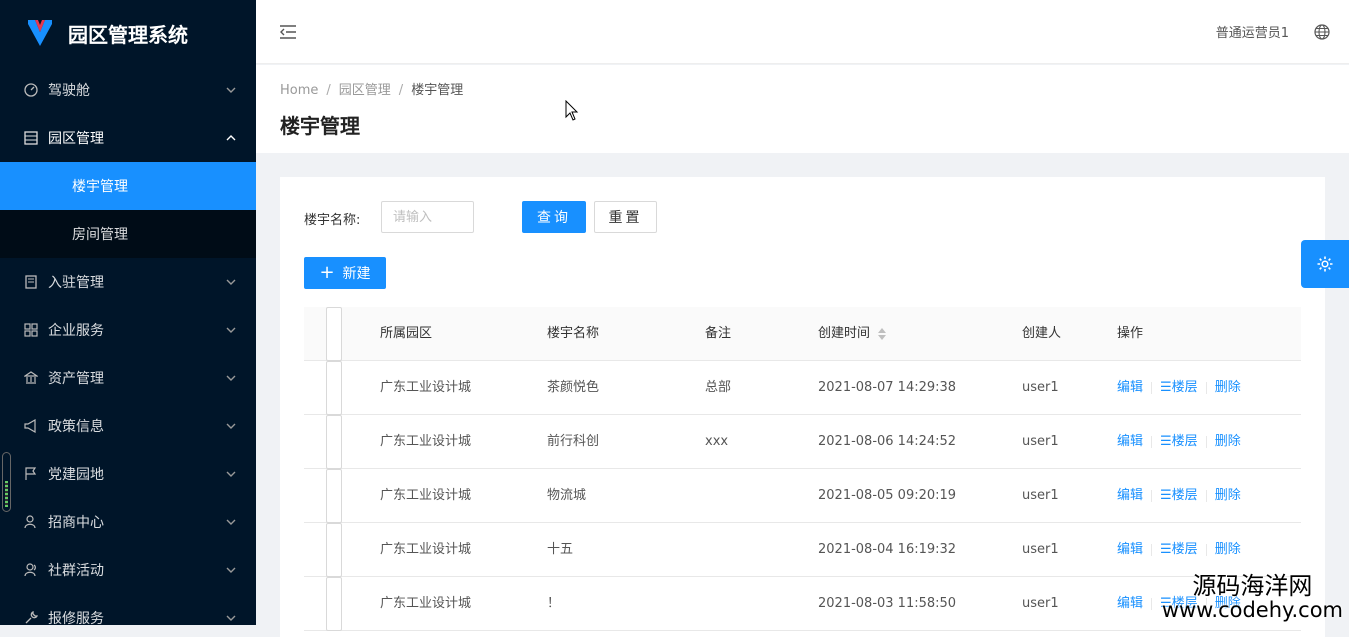 This screenshot has height=637, width=1349. I want to click on cell-created-time: 2021-08-03 11:58:50, so click(887, 604).